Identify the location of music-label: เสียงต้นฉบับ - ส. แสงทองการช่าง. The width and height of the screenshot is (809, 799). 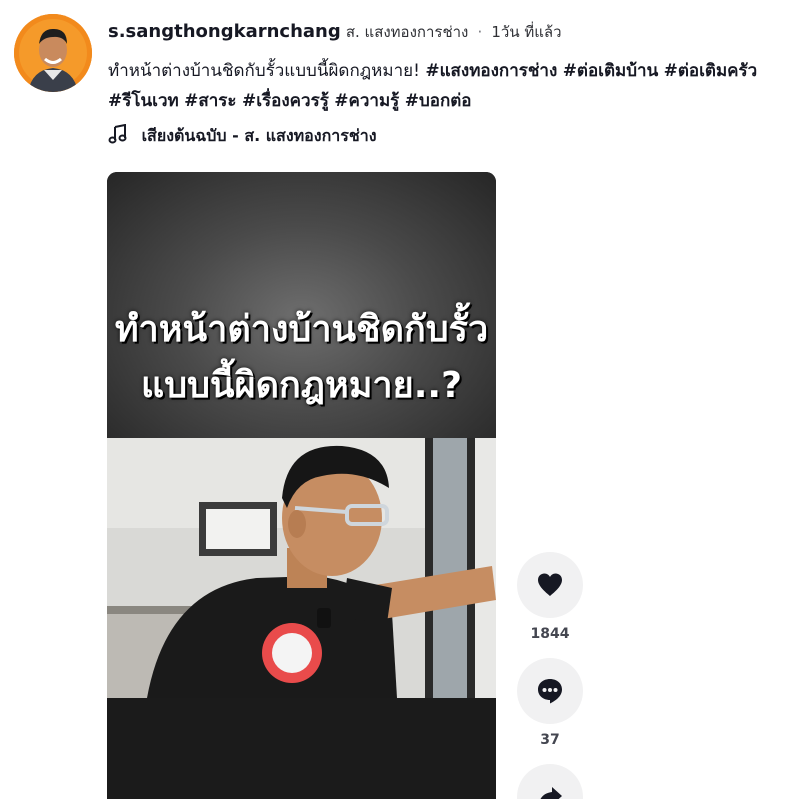
(259, 135).